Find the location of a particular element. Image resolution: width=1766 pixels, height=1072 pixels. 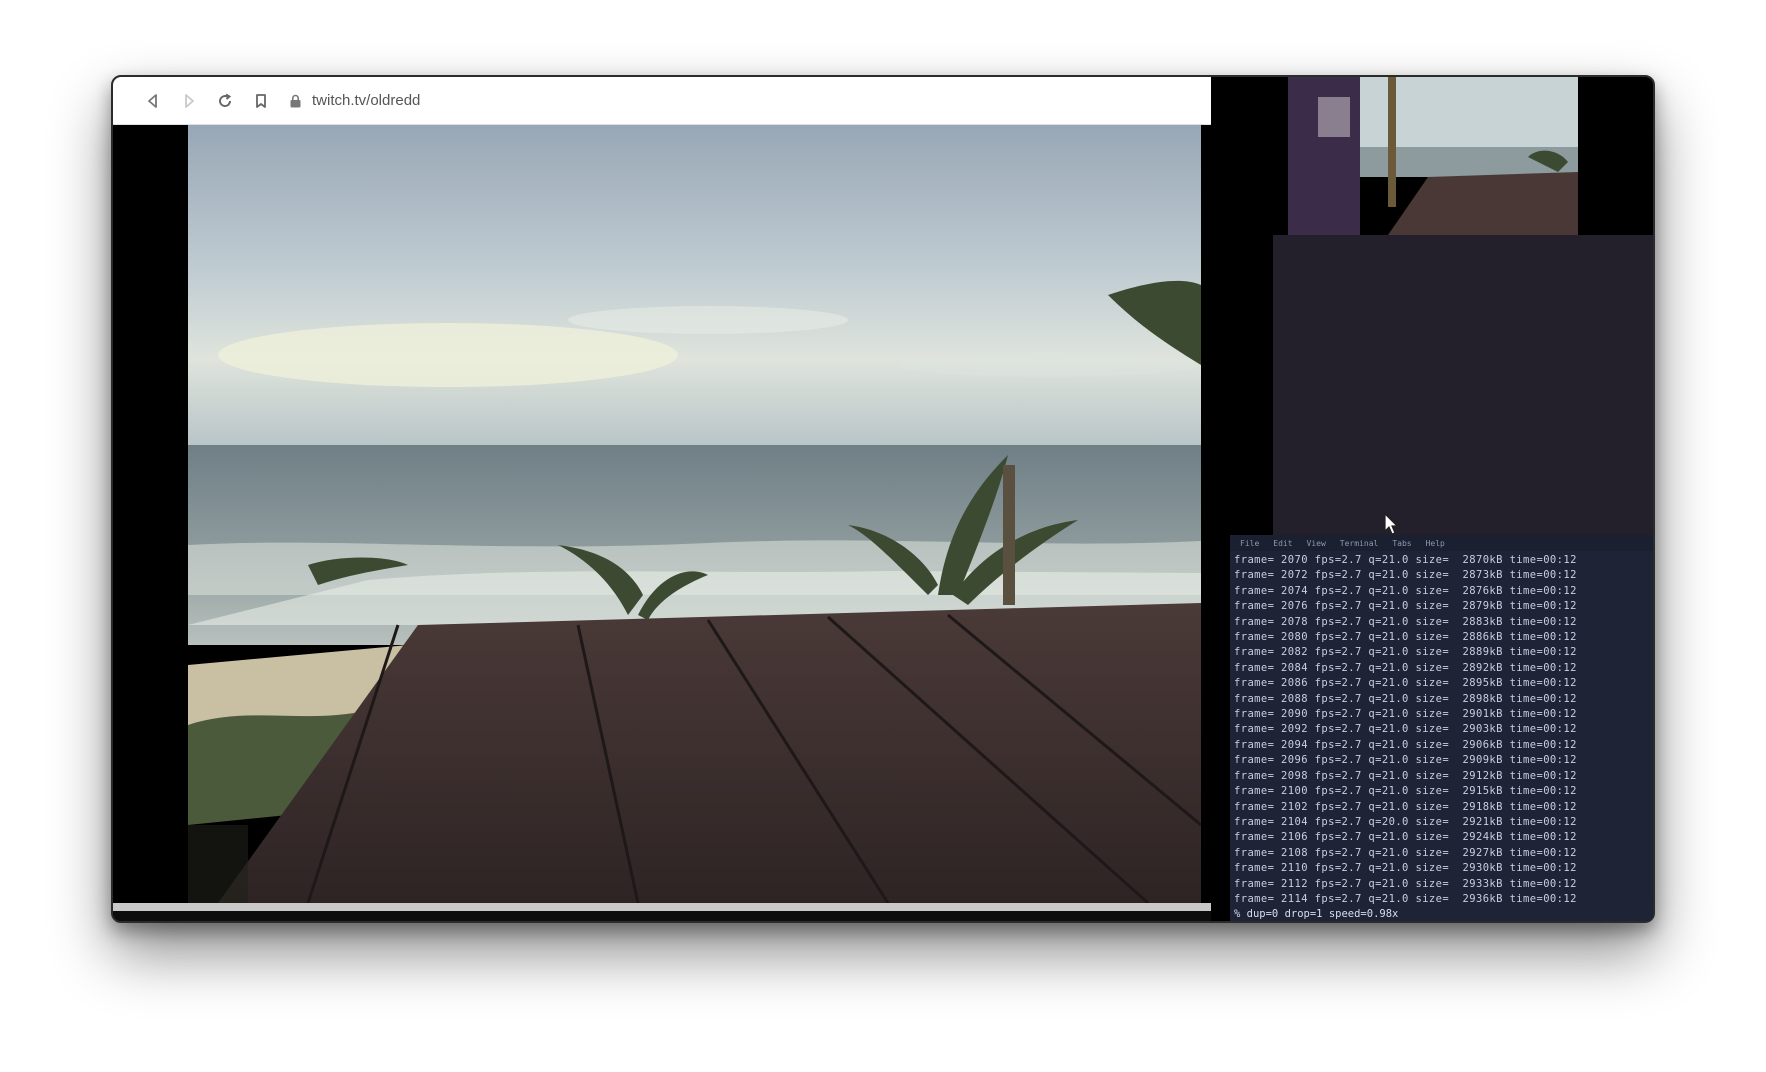

menu-view: View is located at coordinates (1316, 543).